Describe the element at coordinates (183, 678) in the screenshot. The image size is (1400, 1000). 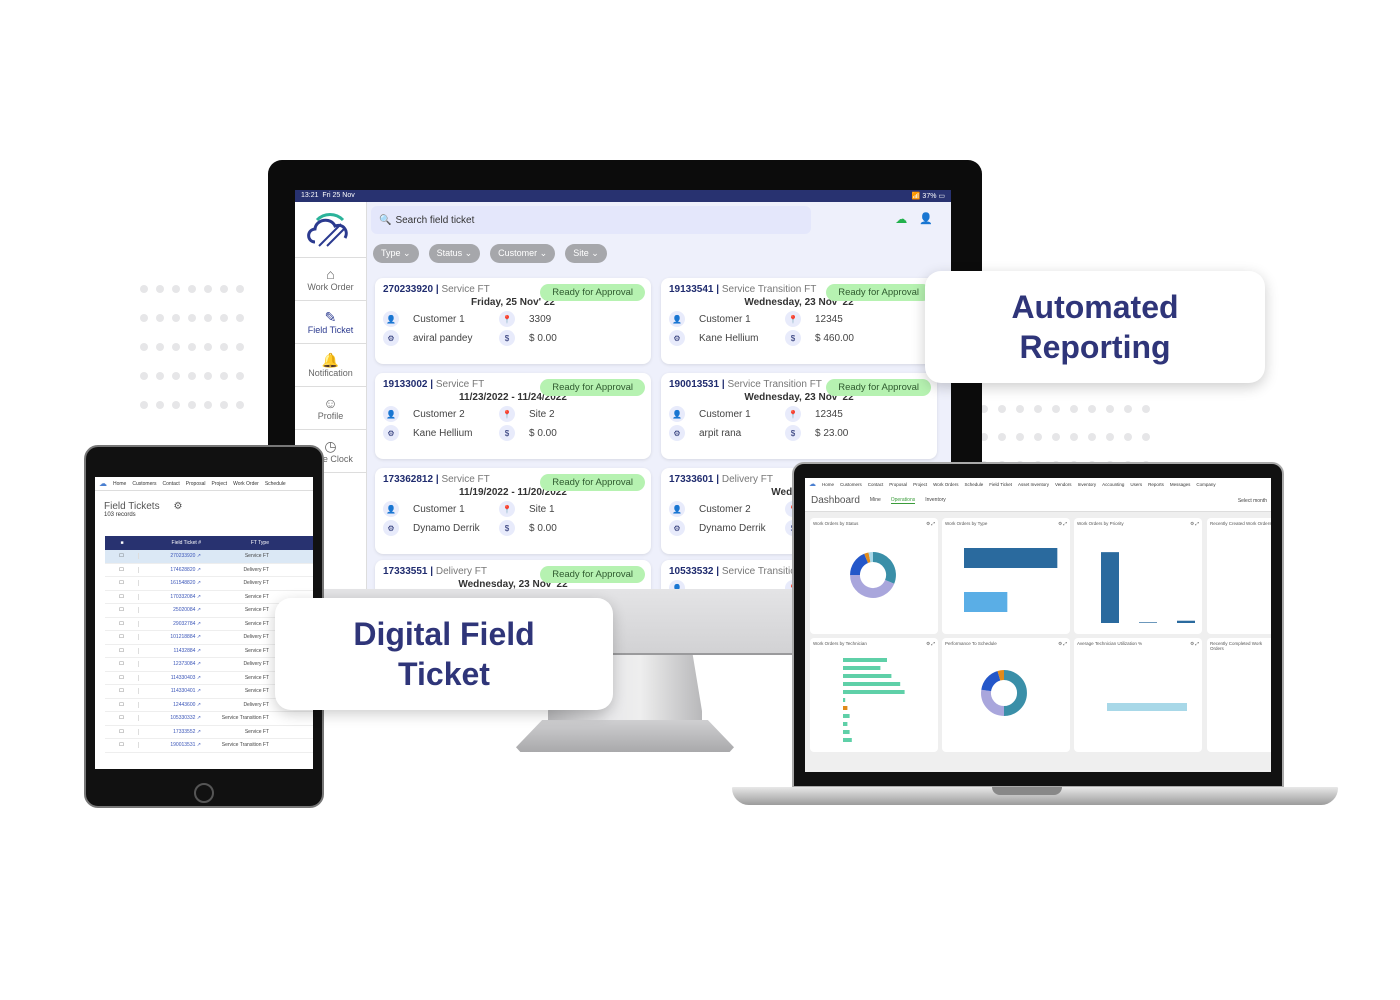
I see `field-ticket-link: 114330403` at that location.